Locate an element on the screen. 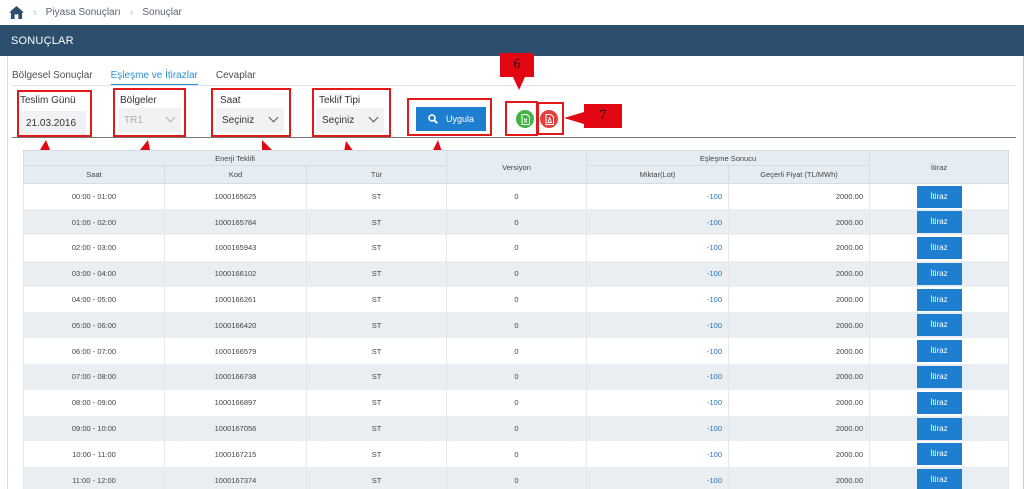 Image resolution: width=1024 pixels, height=489 pixels. tab-bolgesel-sonuclar: Bölgesel Sonuçlar is located at coordinates (52, 77).